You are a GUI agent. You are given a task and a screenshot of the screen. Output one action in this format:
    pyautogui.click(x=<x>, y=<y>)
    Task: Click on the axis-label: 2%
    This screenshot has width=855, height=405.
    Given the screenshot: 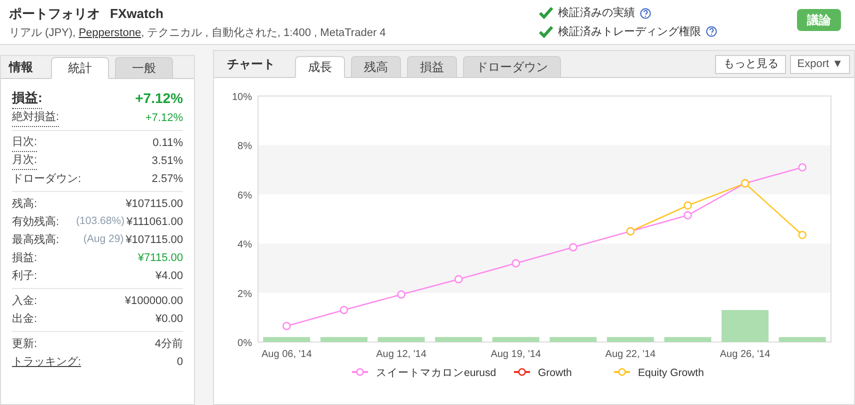 What is the action you would take?
    pyautogui.click(x=245, y=294)
    